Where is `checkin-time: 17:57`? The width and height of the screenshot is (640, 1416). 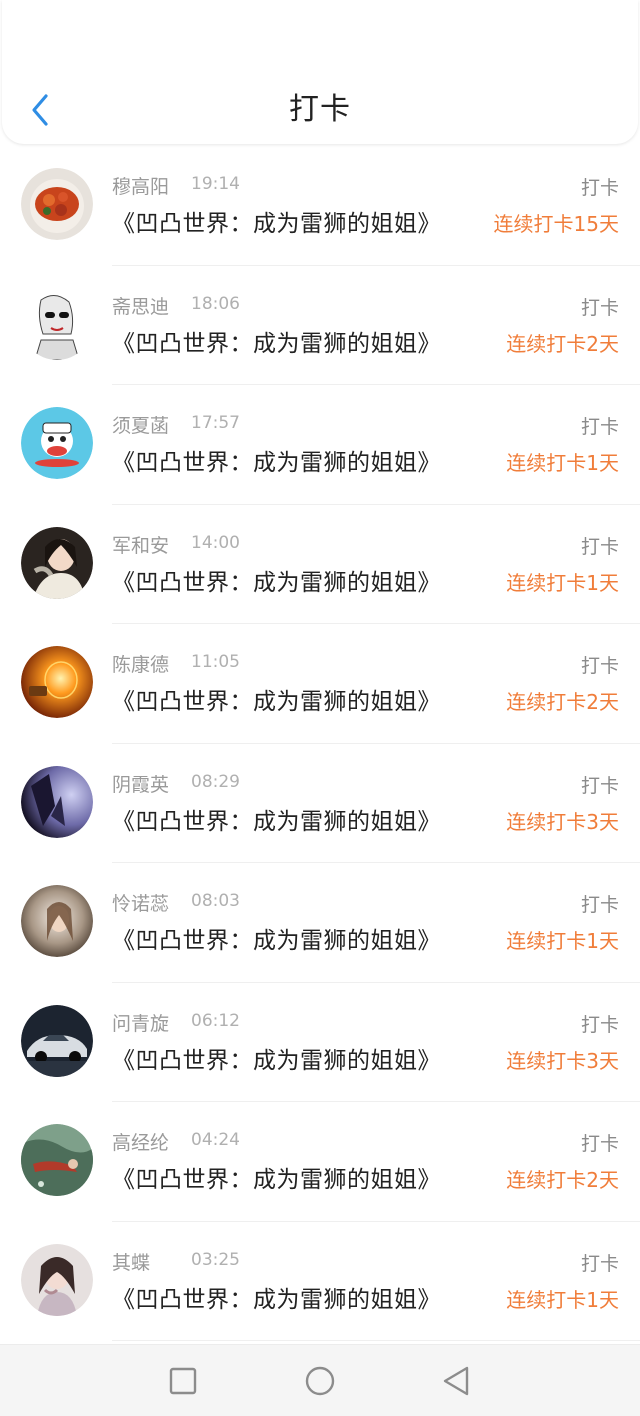 checkin-time: 17:57 is located at coordinates (215, 423).